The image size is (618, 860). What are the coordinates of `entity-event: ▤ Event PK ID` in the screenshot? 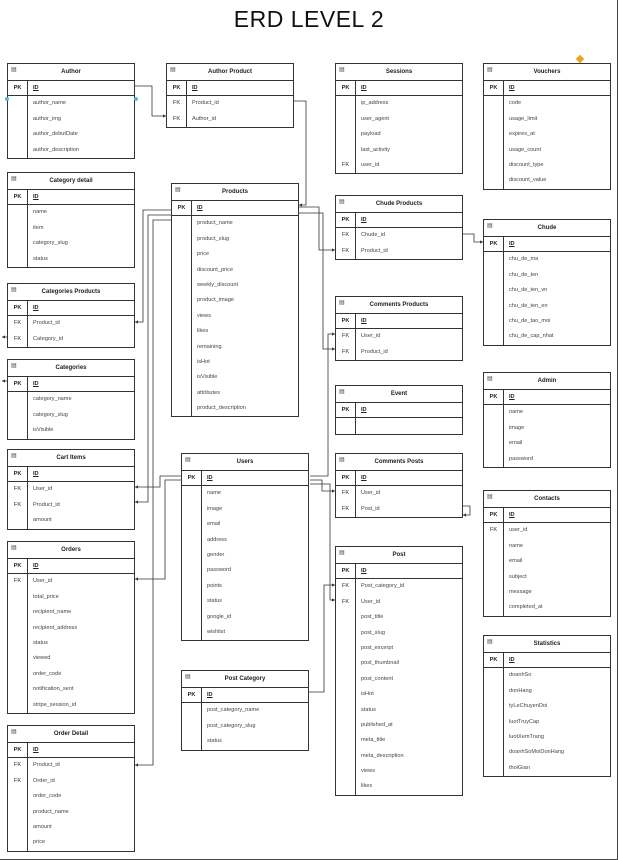 It's located at (399, 410).